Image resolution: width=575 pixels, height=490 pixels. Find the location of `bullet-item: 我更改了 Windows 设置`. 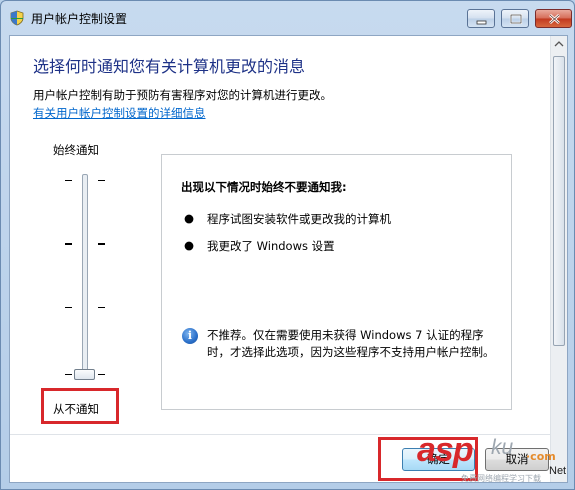

bullet-item: 我更改了 Windows 设置 is located at coordinates (271, 246).